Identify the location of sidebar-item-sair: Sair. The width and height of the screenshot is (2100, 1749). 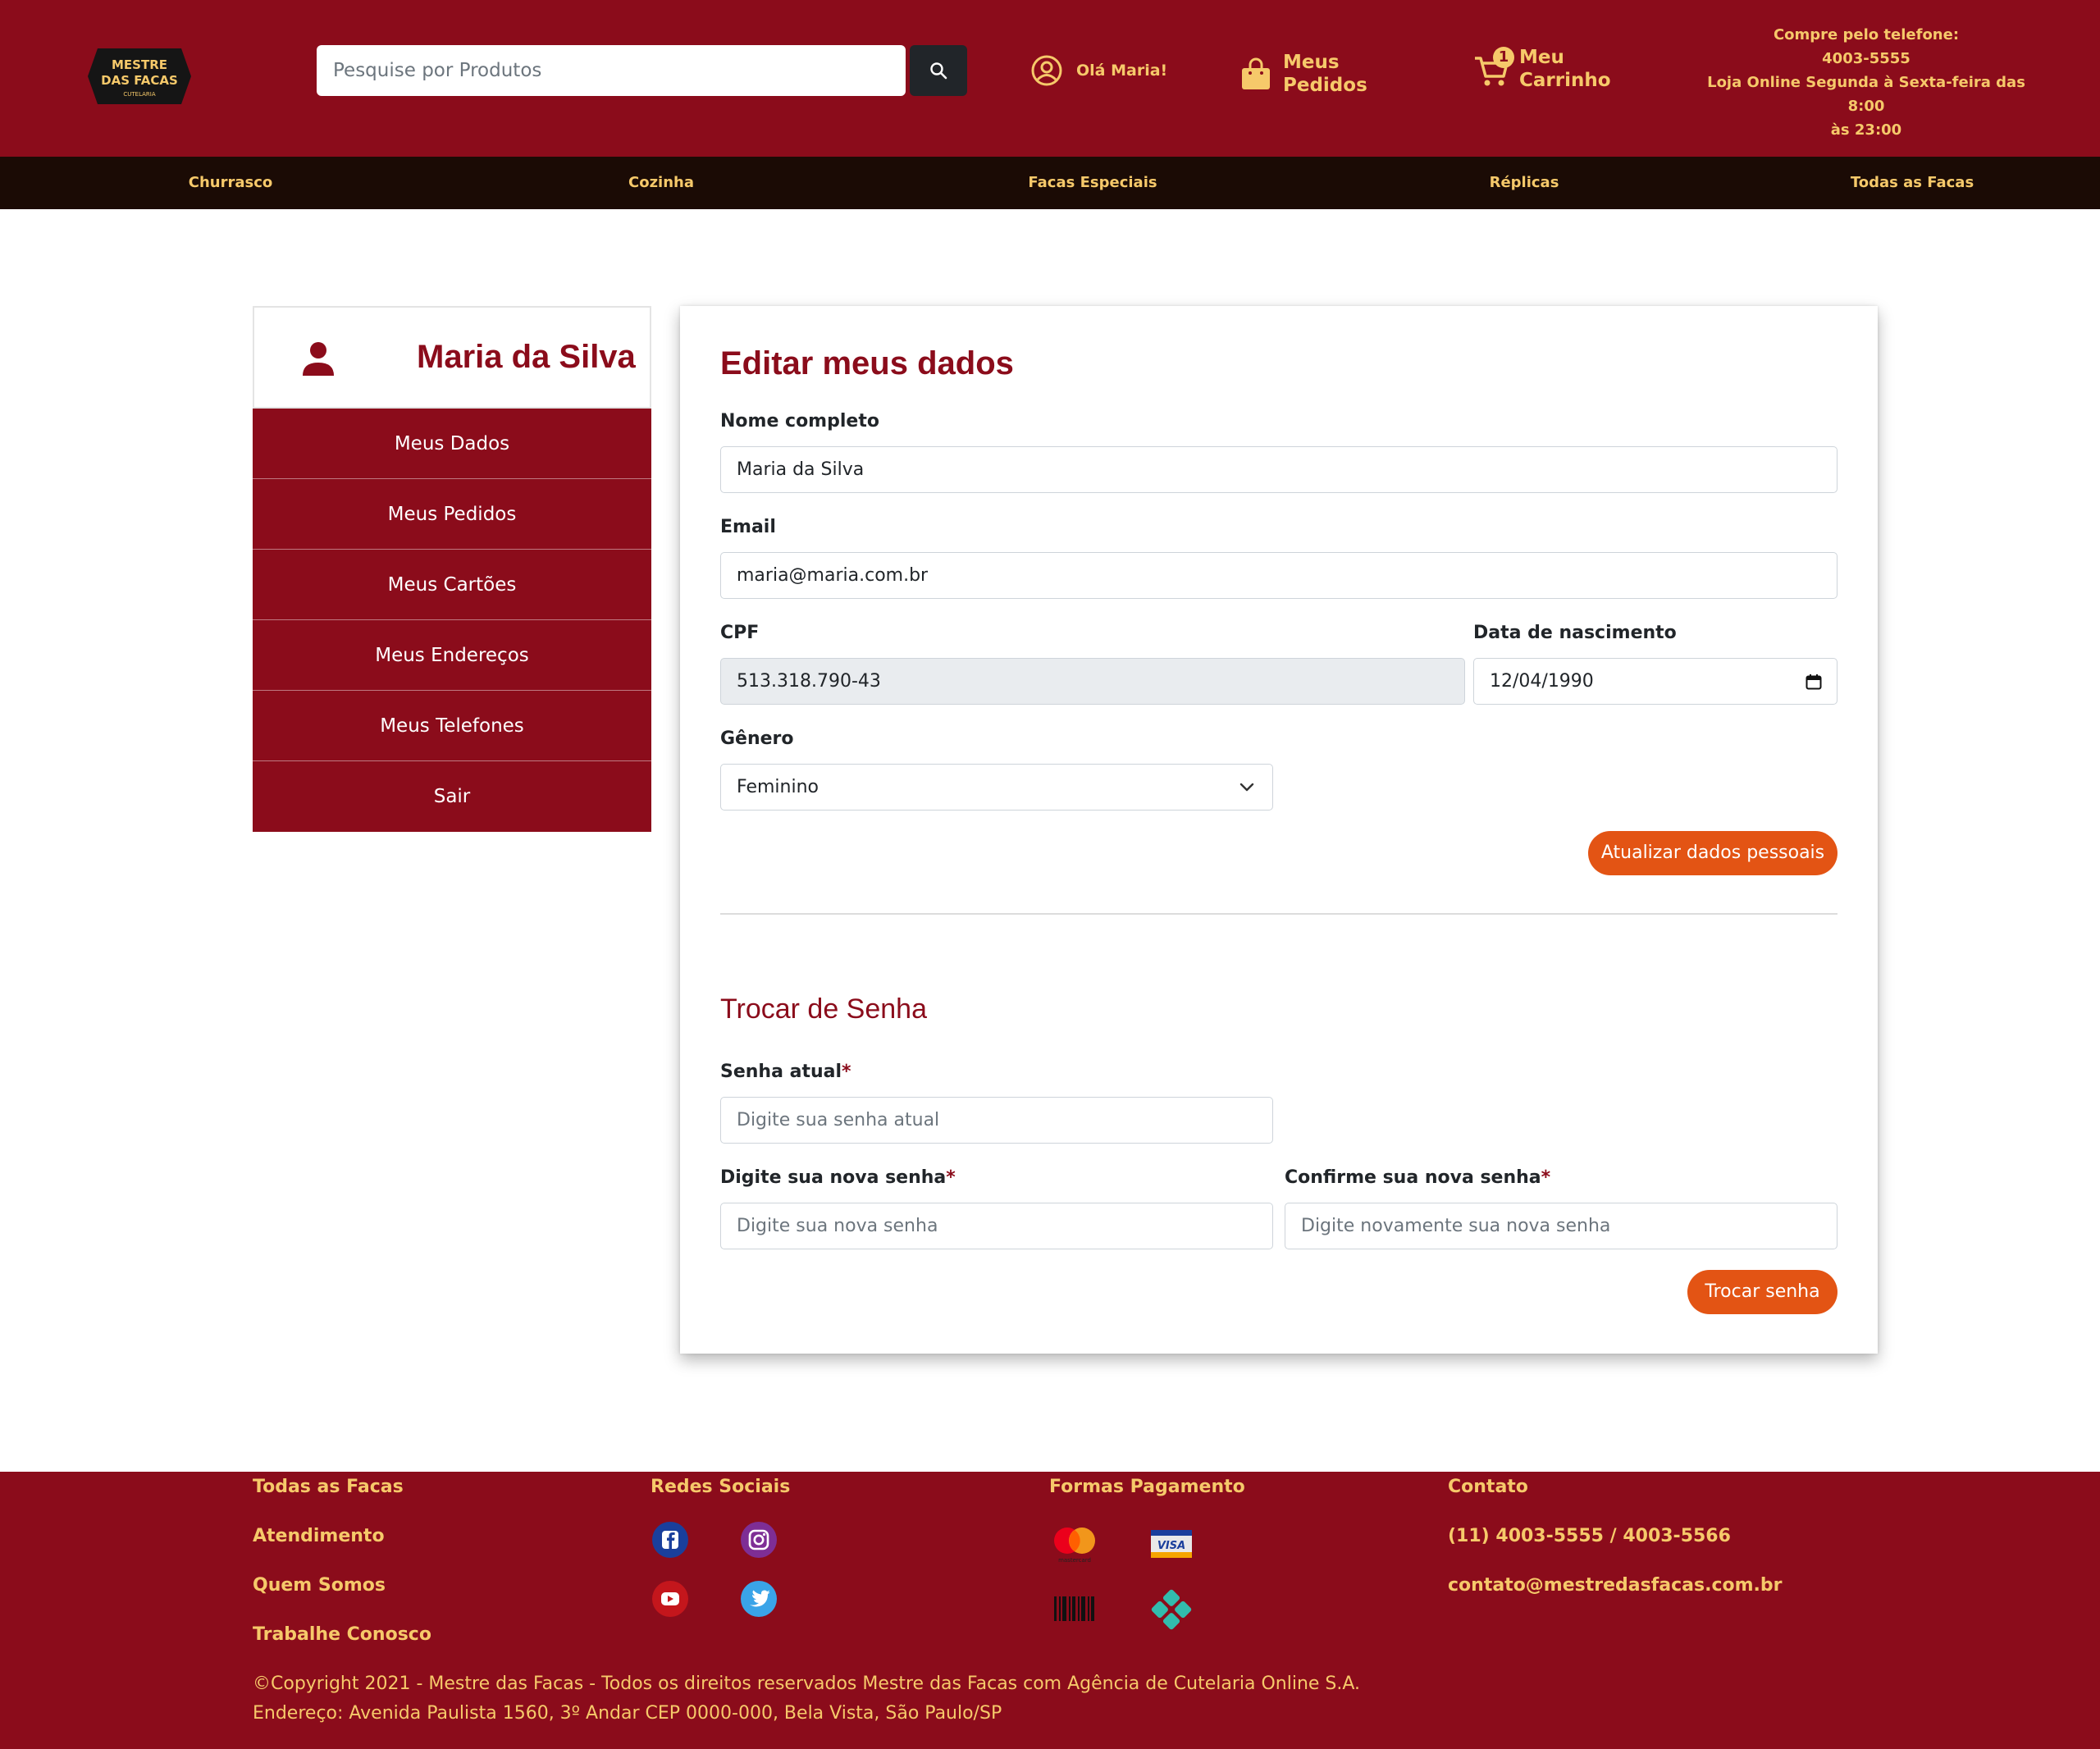
(452, 796).